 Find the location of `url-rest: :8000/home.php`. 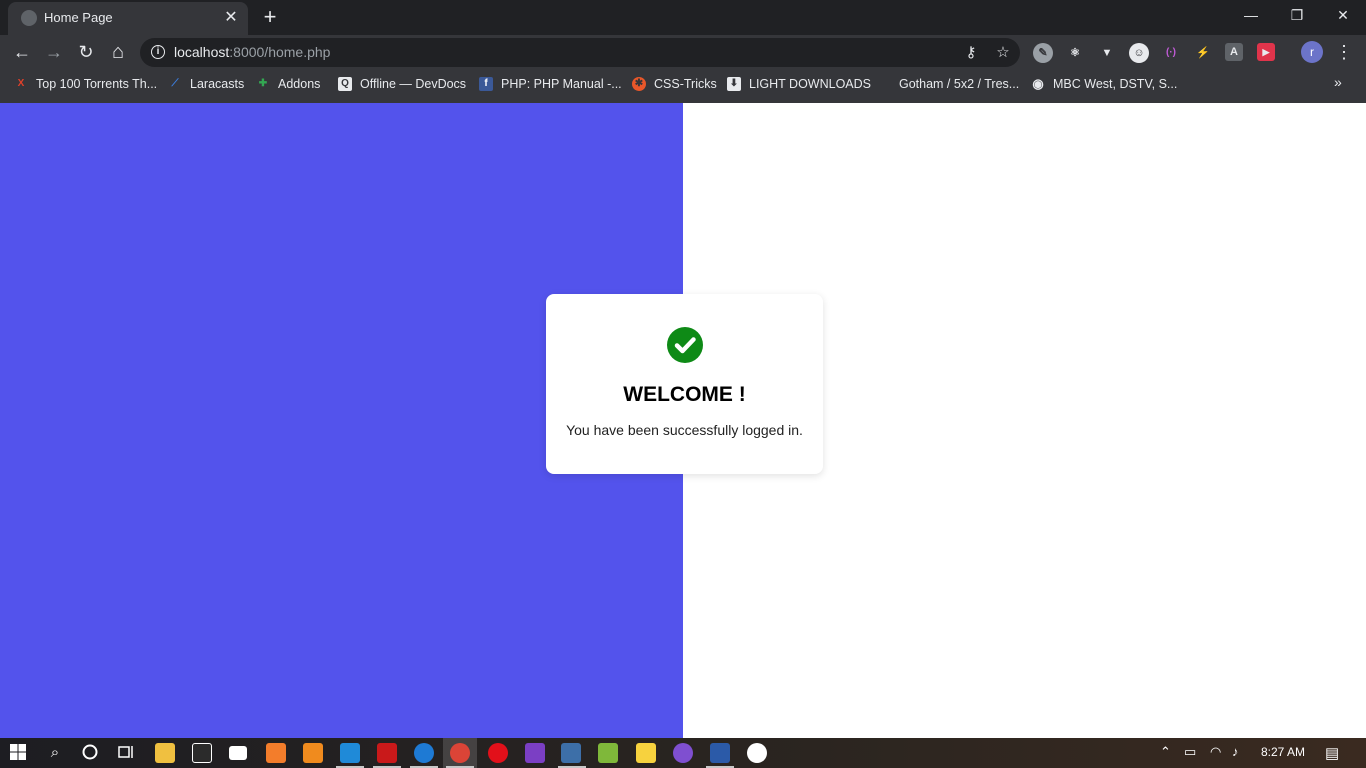

url-rest: :8000/home.php is located at coordinates (280, 52).